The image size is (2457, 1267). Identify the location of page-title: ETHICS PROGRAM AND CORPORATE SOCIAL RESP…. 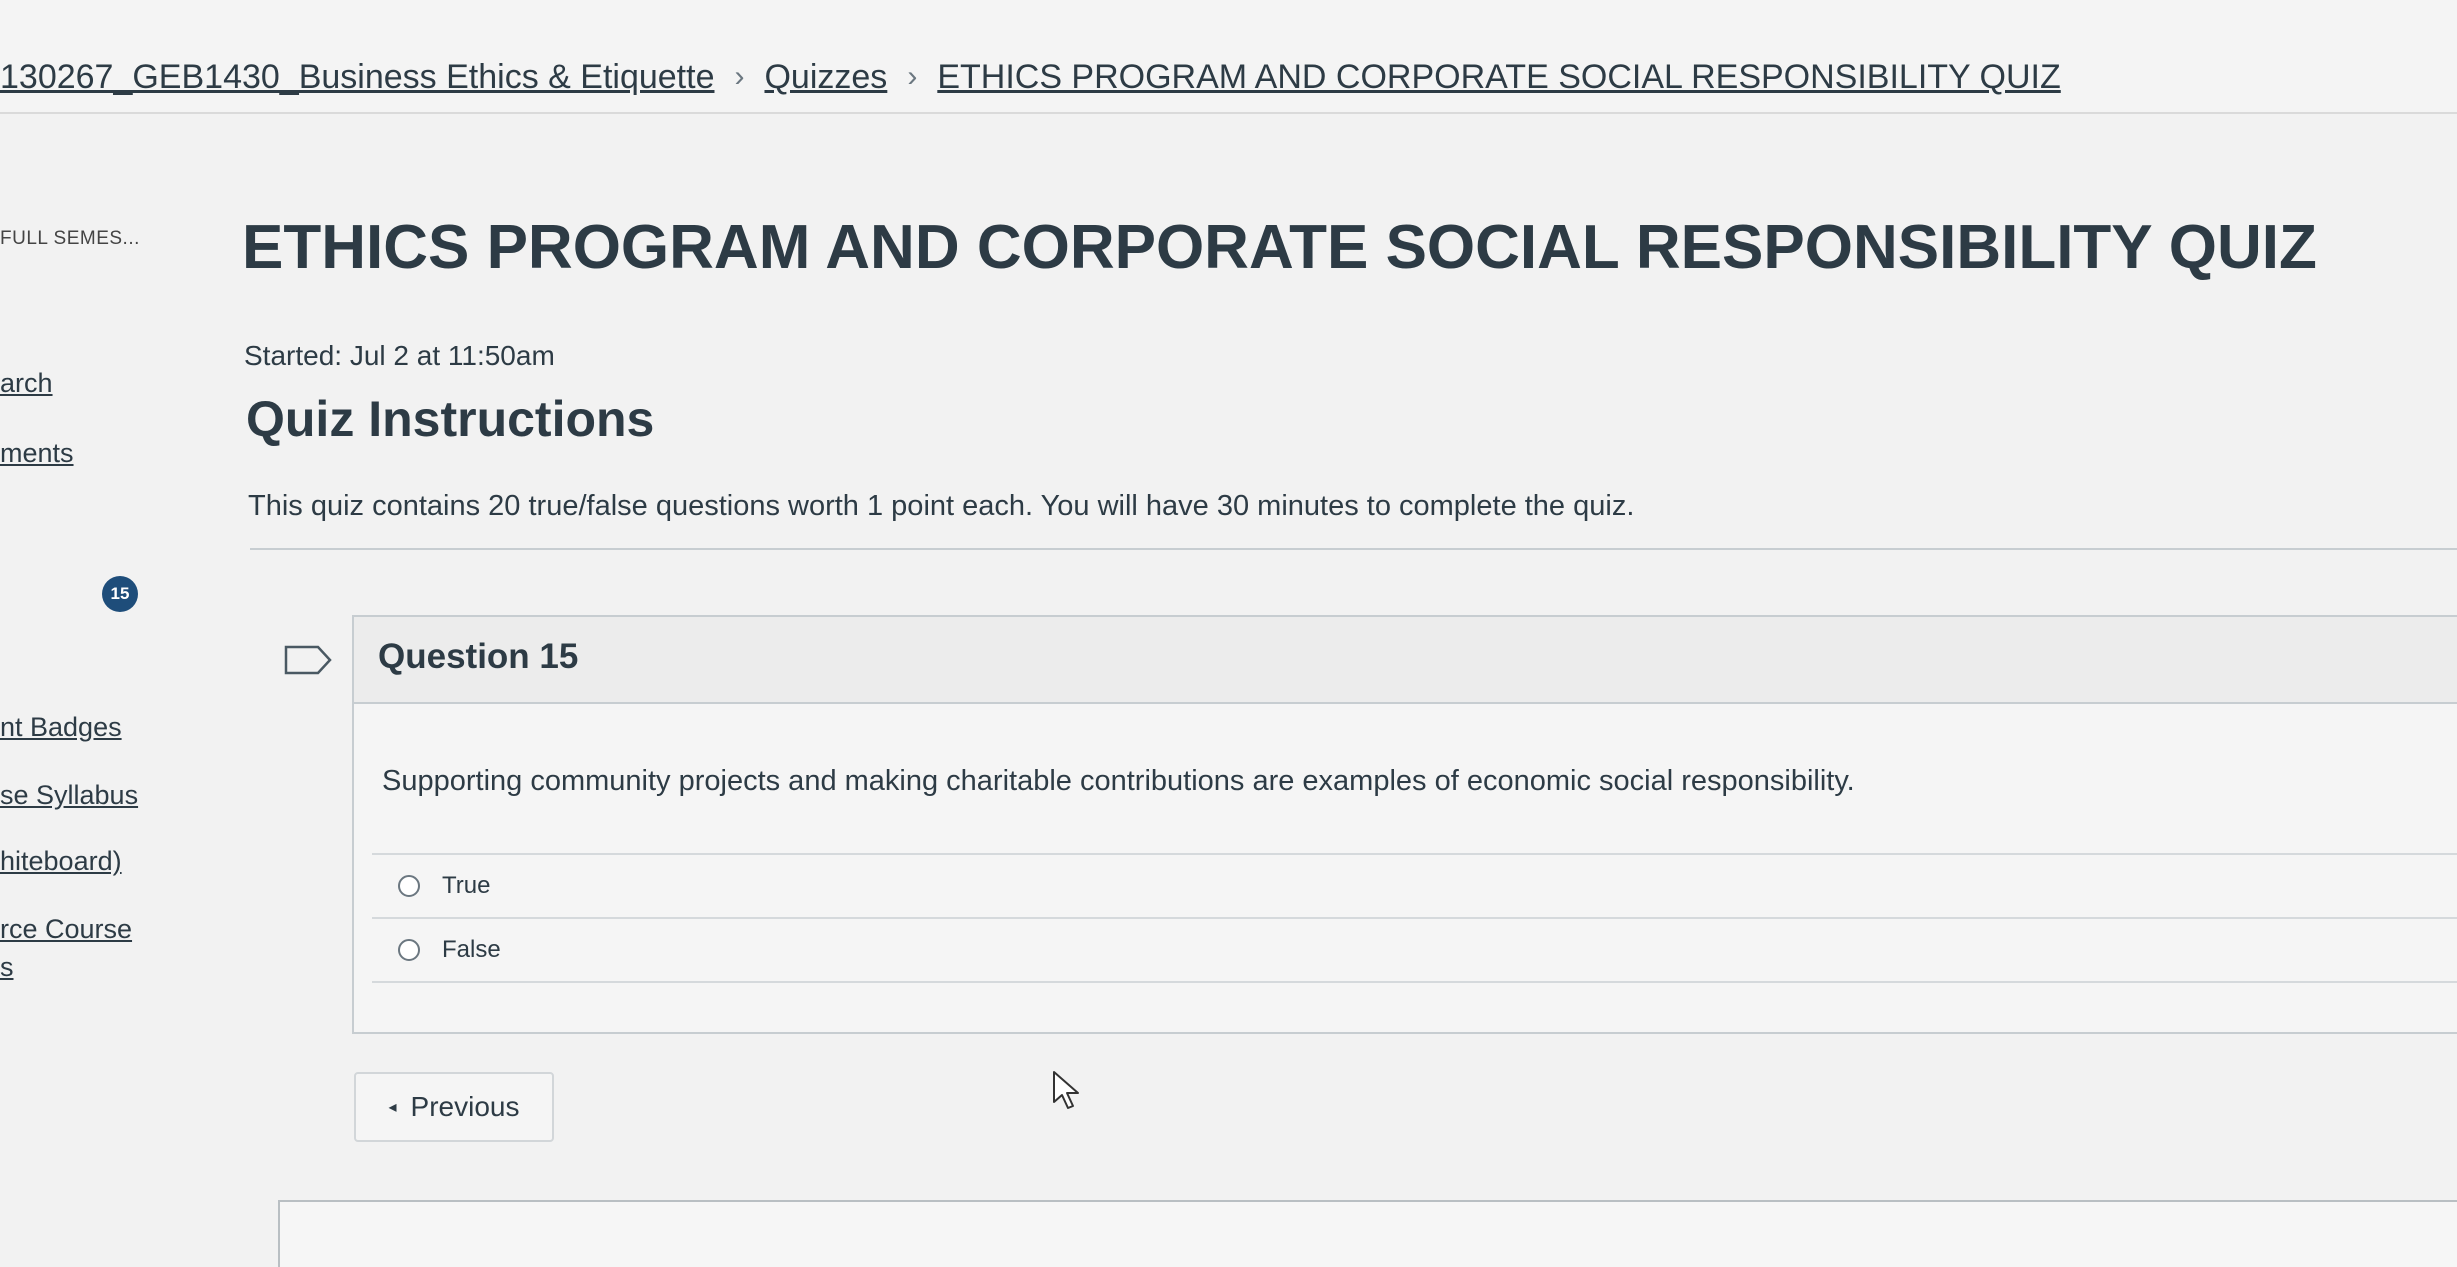
(1279, 247).